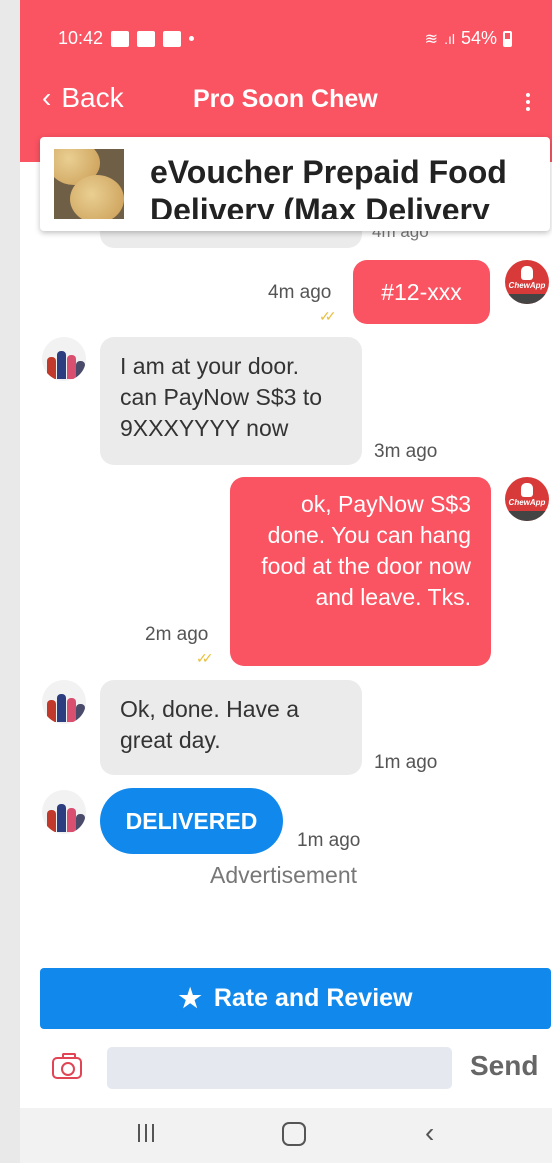  What do you see at coordinates (313, 998) in the screenshot?
I see `rate-and-review-label: Rate and Review` at bounding box center [313, 998].